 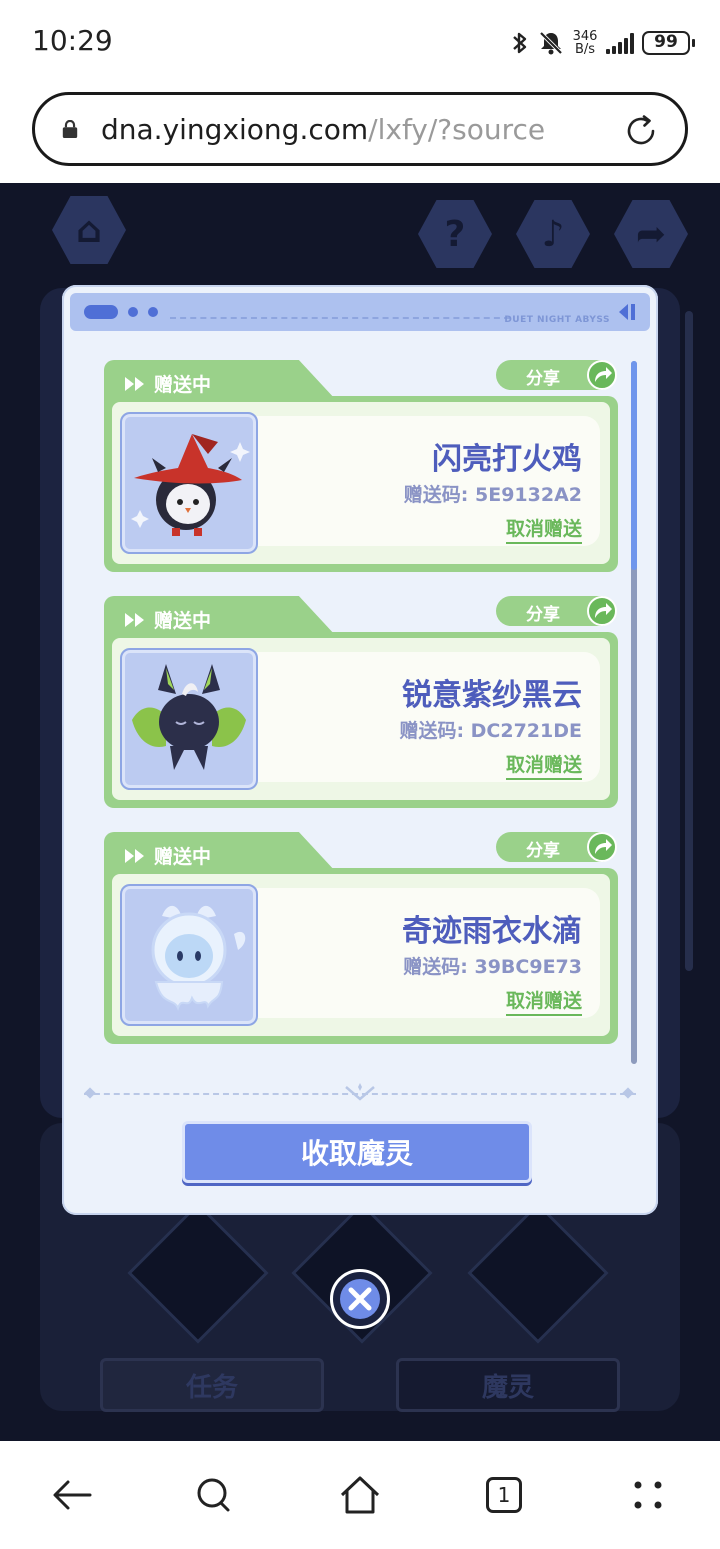 What do you see at coordinates (235, 129) in the screenshot?
I see `url-domain: dna.yingxiong.com` at bounding box center [235, 129].